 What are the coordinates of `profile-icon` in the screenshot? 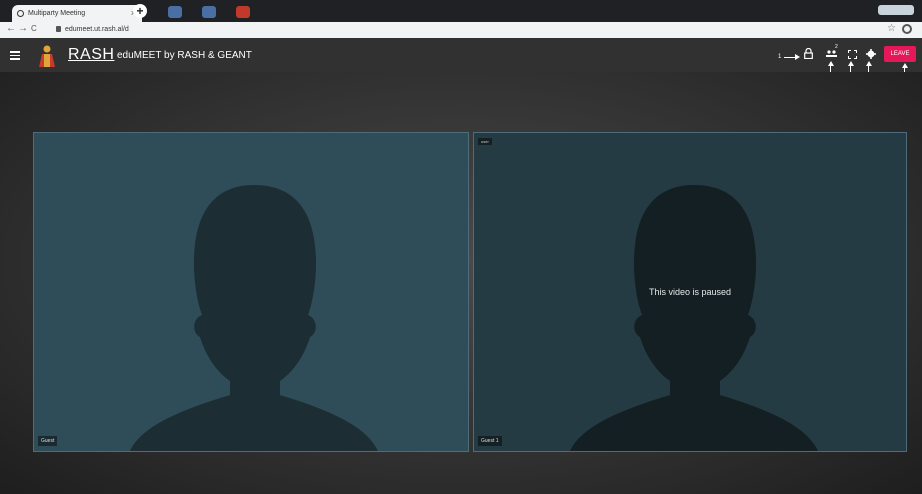 It's located at (907, 29).